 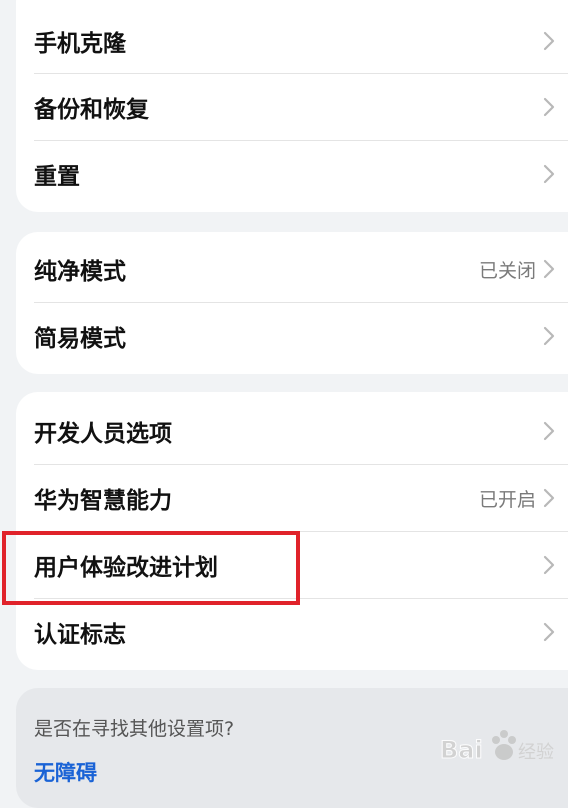 What do you see at coordinates (65, 772) in the screenshot?
I see `accessibility-link: 无障碍` at bounding box center [65, 772].